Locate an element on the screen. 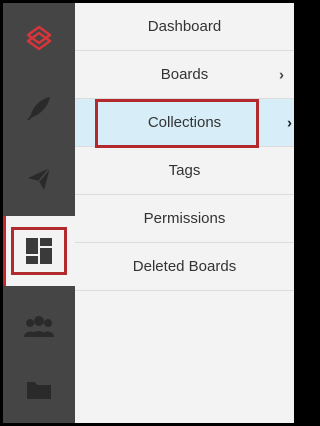  menu-item-tags: Tags is located at coordinates (184, 171).